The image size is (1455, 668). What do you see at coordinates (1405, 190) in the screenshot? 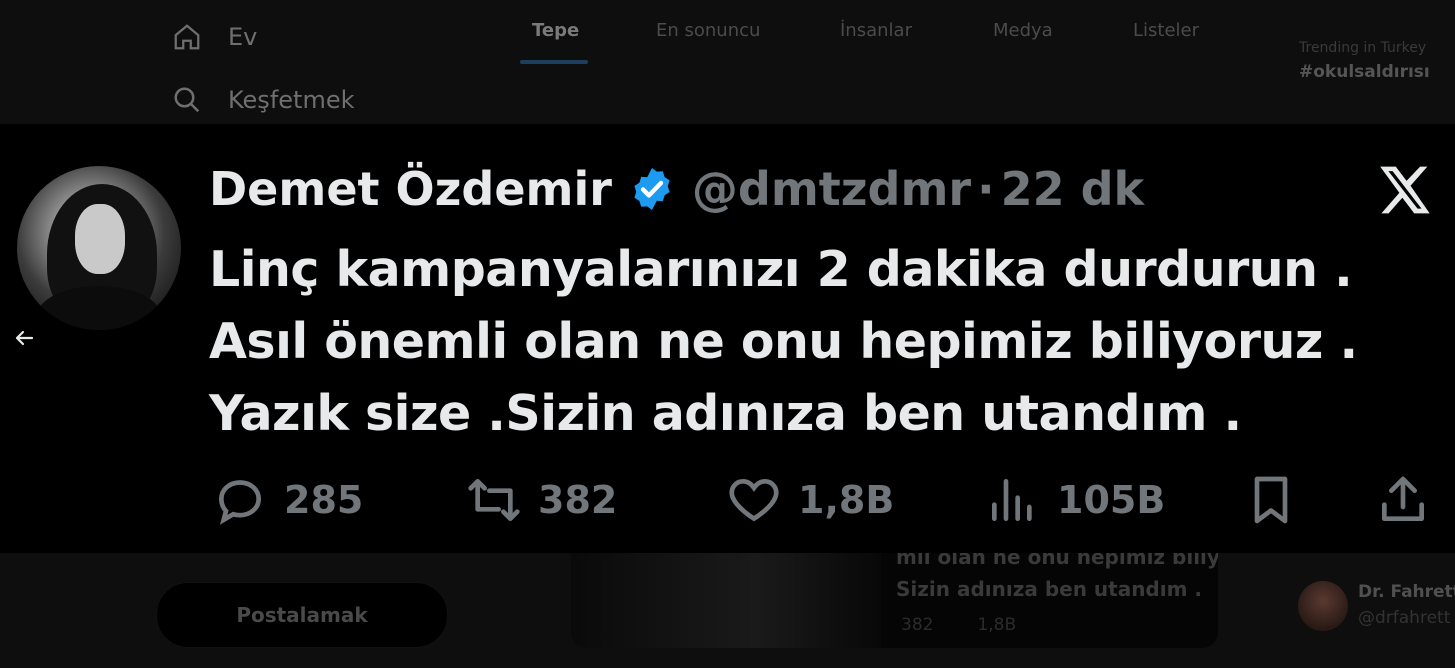
I see `x-logo-icon` at bounding box center [1405, 190].